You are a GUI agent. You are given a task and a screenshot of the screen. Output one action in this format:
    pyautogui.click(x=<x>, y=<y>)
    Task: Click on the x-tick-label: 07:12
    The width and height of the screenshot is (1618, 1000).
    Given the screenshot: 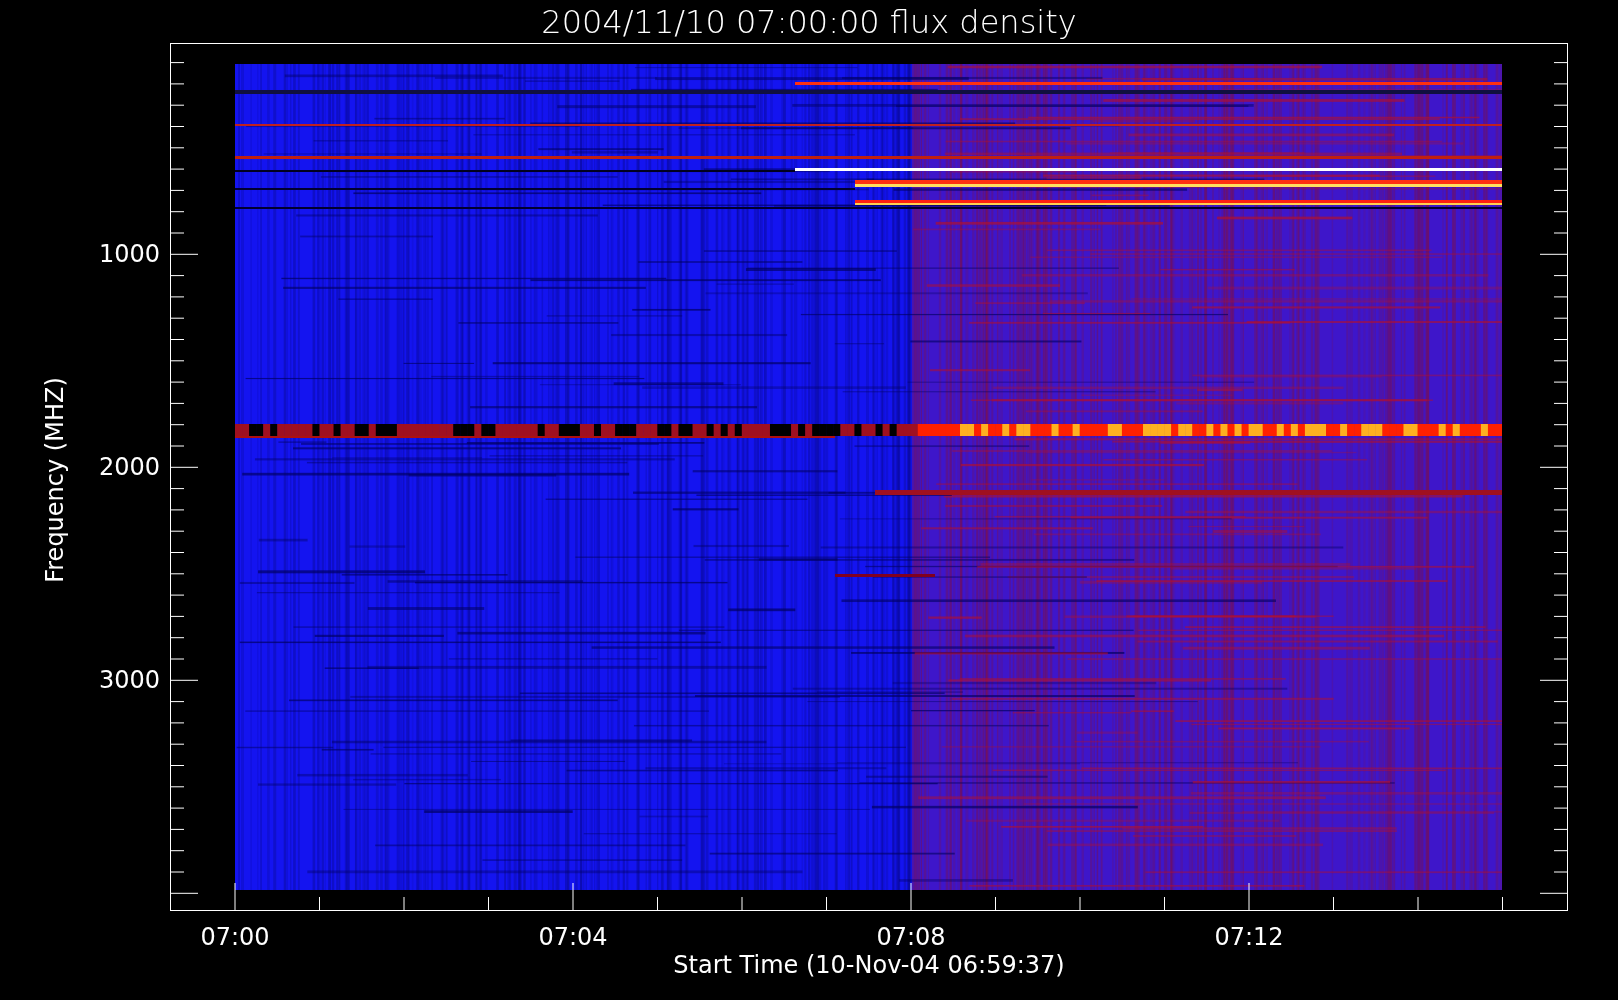 What is the action you would take?
    pyautogui.click(x=1249, y=937)
    